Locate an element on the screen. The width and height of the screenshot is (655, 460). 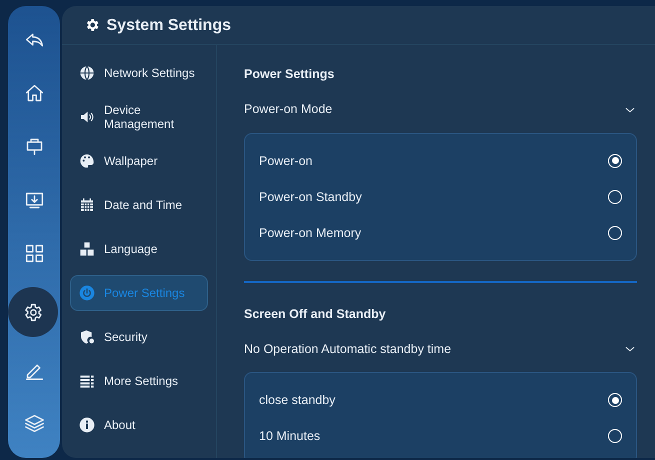
dropdown: Power-on Mode is located at coordinates (440, 109).